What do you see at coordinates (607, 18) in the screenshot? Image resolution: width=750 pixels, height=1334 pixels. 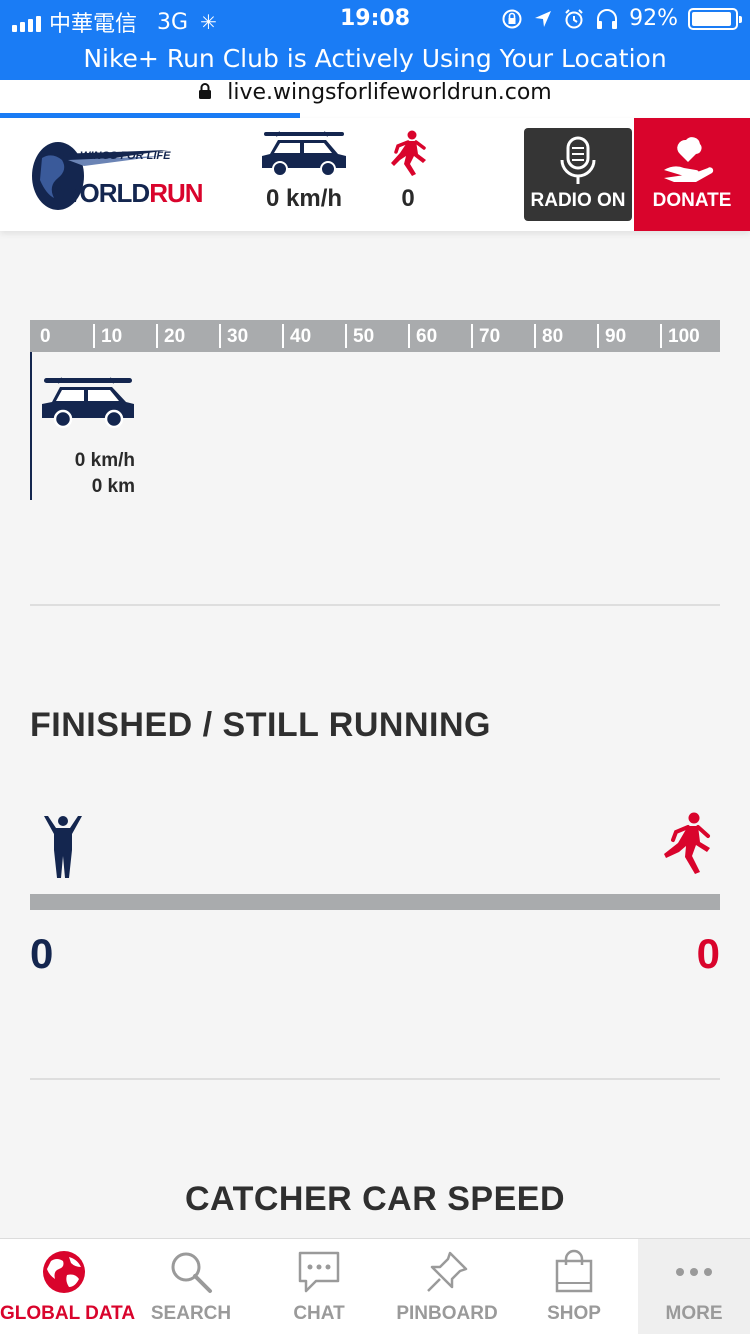 I see `headphones-icon` at bounding box center [607, 18].